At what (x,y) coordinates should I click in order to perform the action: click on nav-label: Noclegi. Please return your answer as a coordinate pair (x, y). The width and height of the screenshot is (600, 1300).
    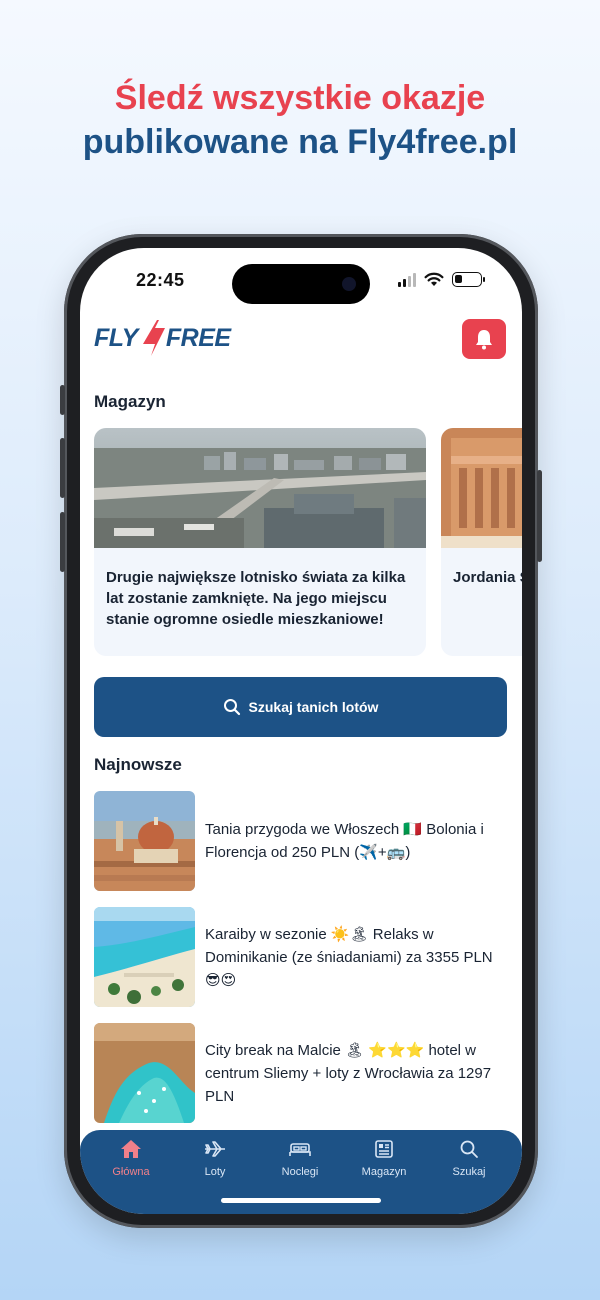
    Looking at the image, I should click on (300, 1172).